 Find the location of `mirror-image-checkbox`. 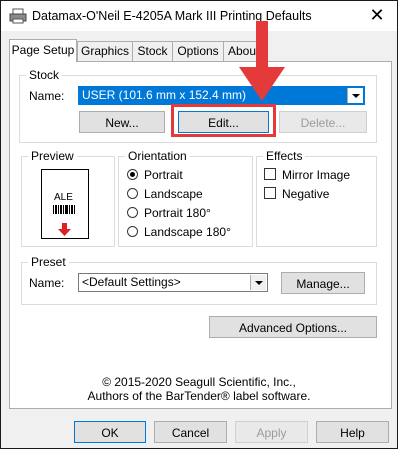

mirror-image-checkbox is located at coordinates (270, 174).